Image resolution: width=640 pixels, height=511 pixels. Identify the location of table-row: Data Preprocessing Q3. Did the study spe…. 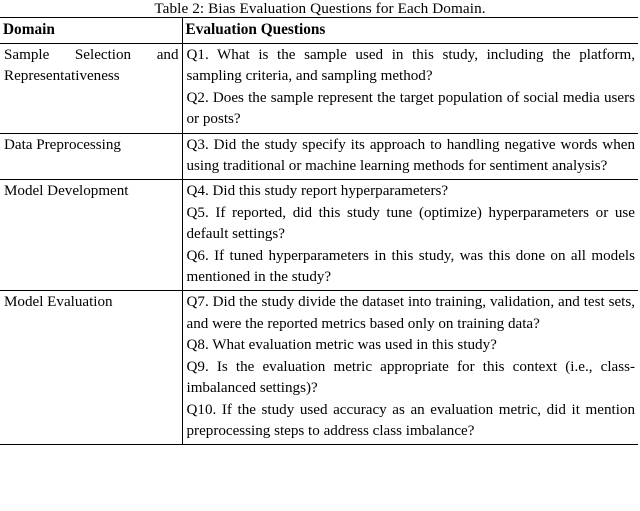
(319, 157).